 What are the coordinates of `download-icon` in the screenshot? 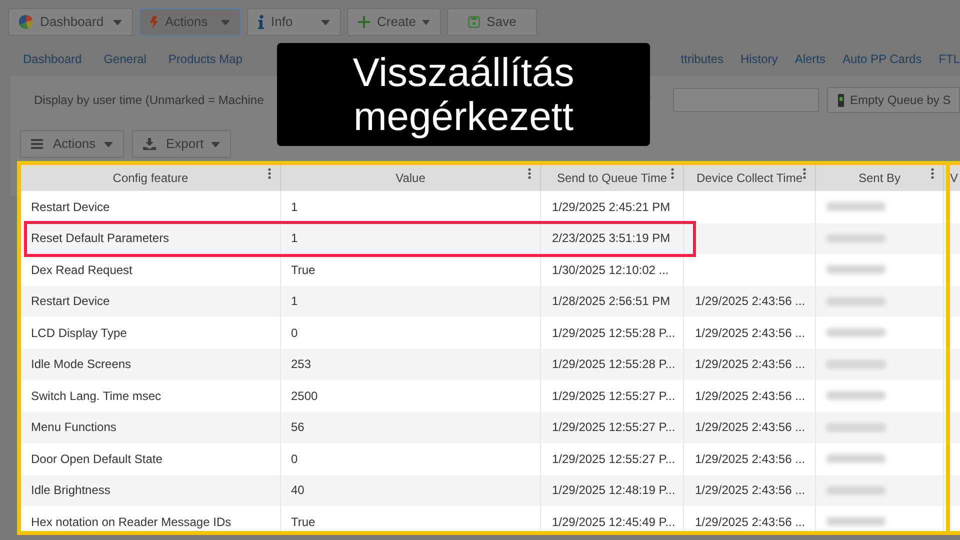 It's located at (149, 144).